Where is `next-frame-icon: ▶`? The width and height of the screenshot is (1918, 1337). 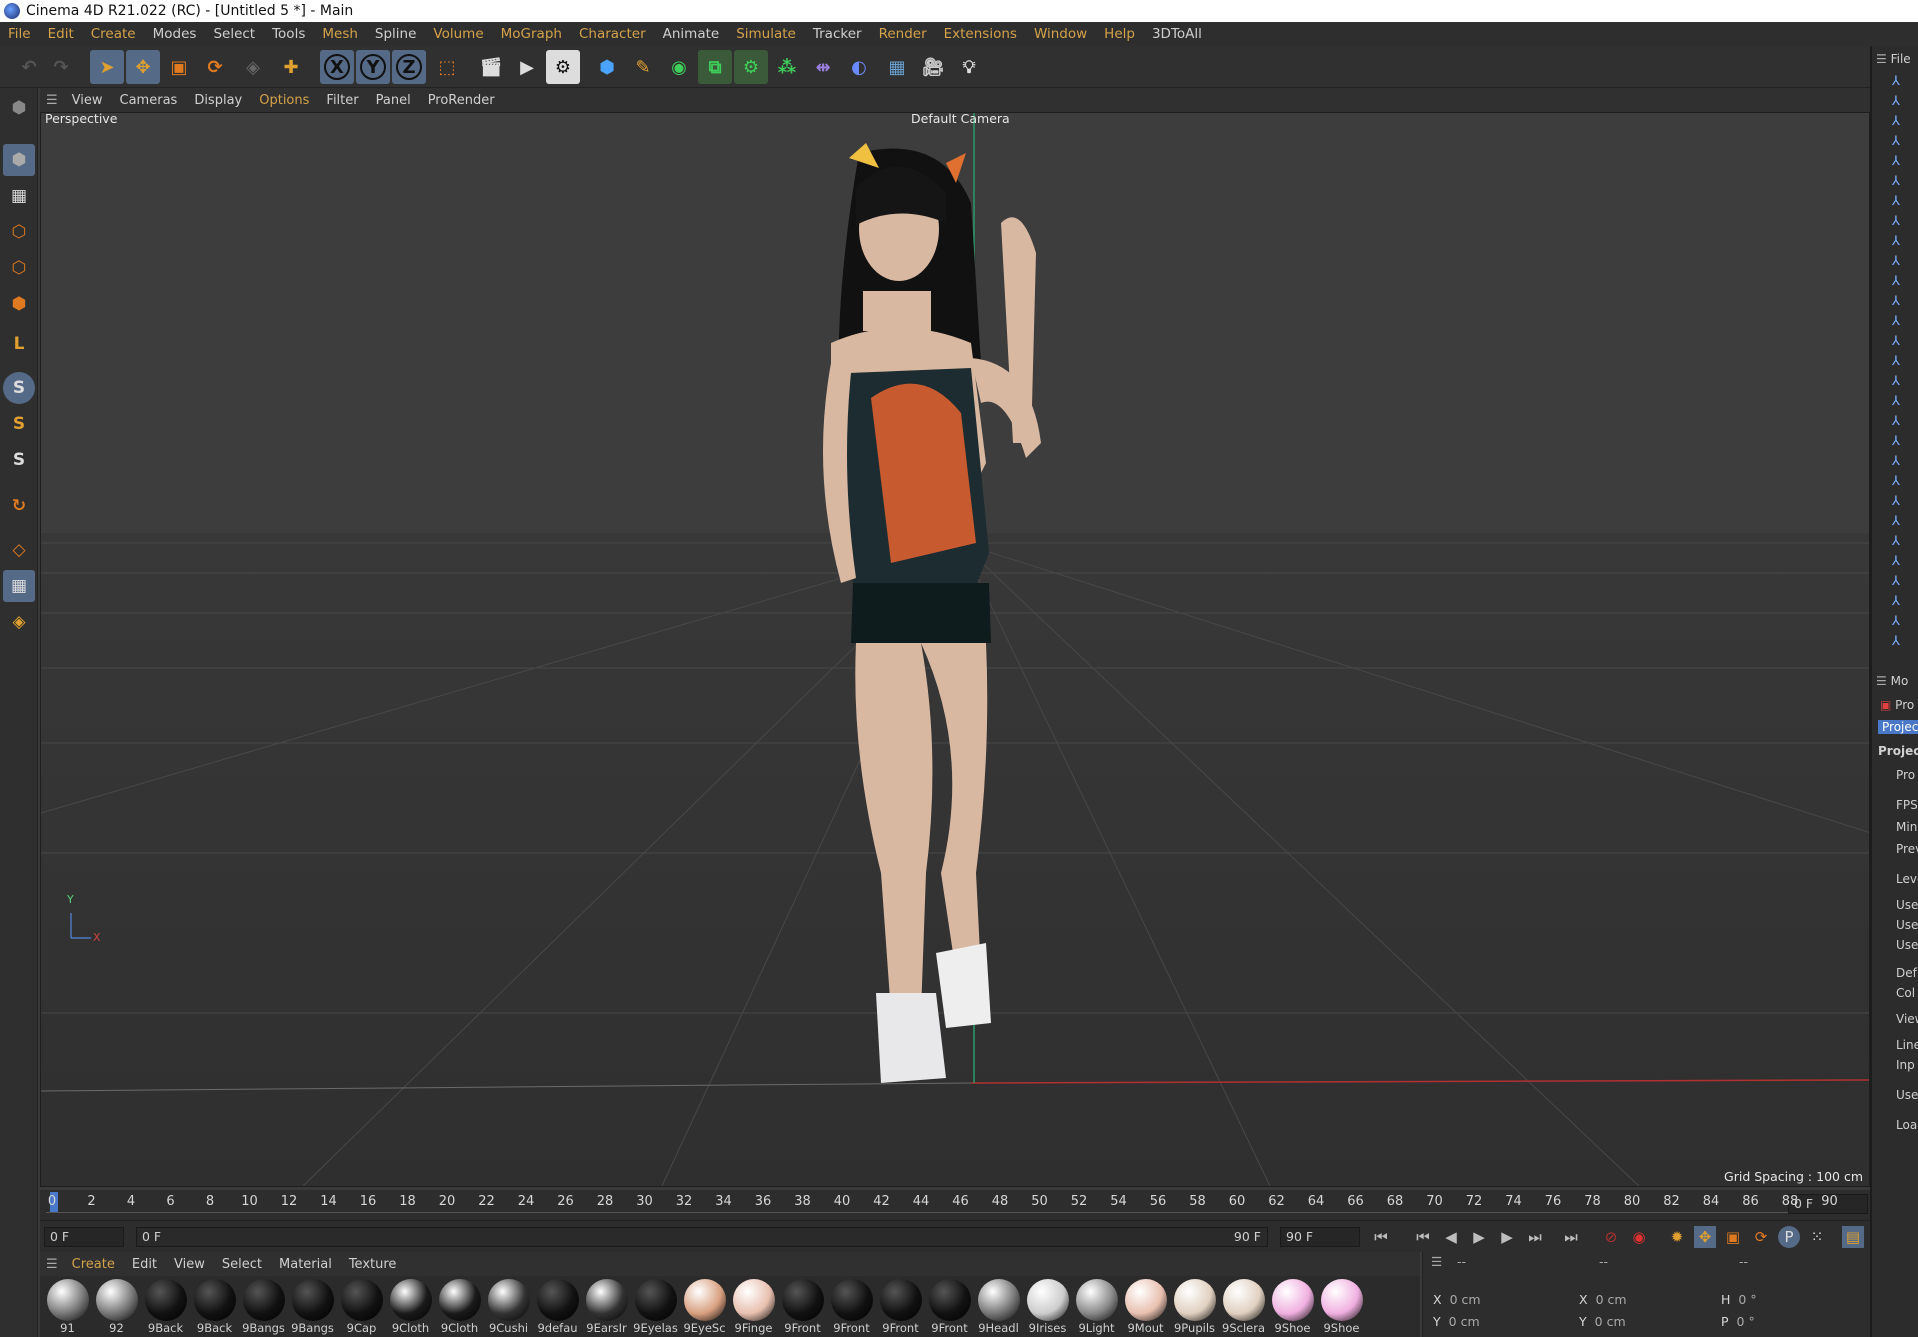
next-frame-icon: ▶ is located at coordinates (1507, 1237).